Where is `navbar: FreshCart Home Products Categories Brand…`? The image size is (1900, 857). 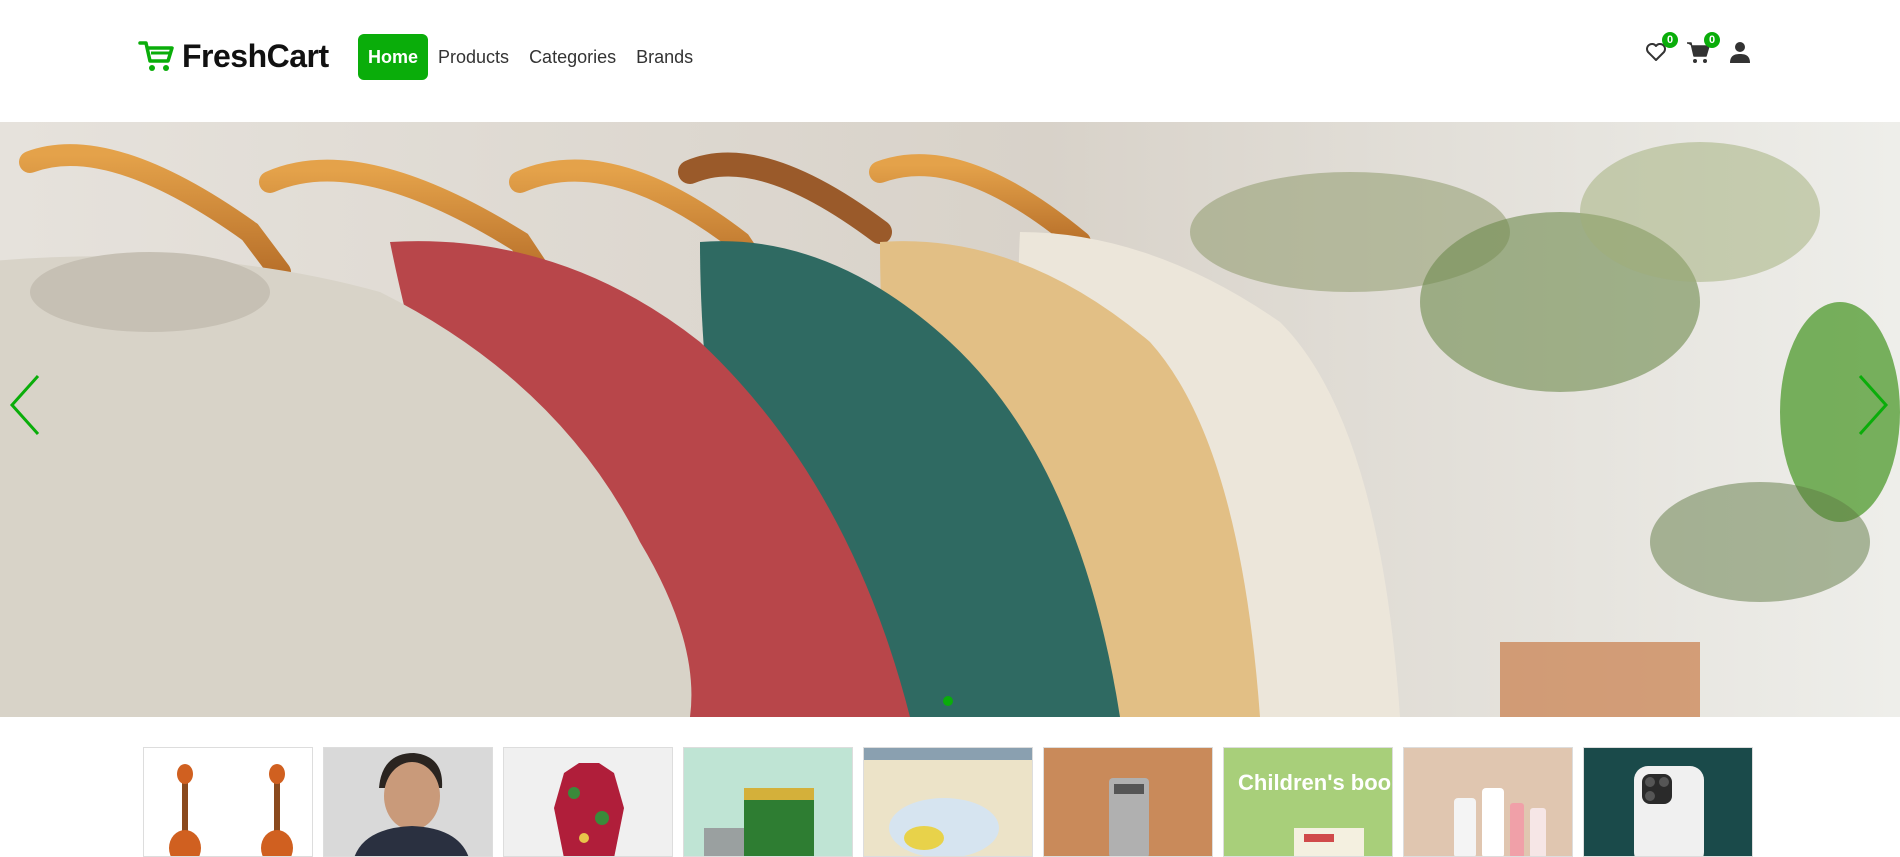
navbar: FreshCart Home Products Categories Brand… is located at coordinates (950, 61).